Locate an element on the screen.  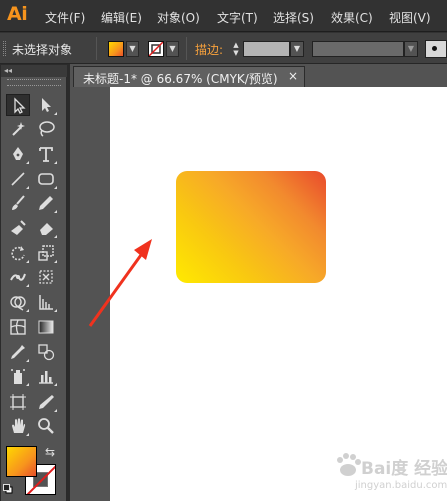
gradient-tool-icon is located at coordinates (46, 327).